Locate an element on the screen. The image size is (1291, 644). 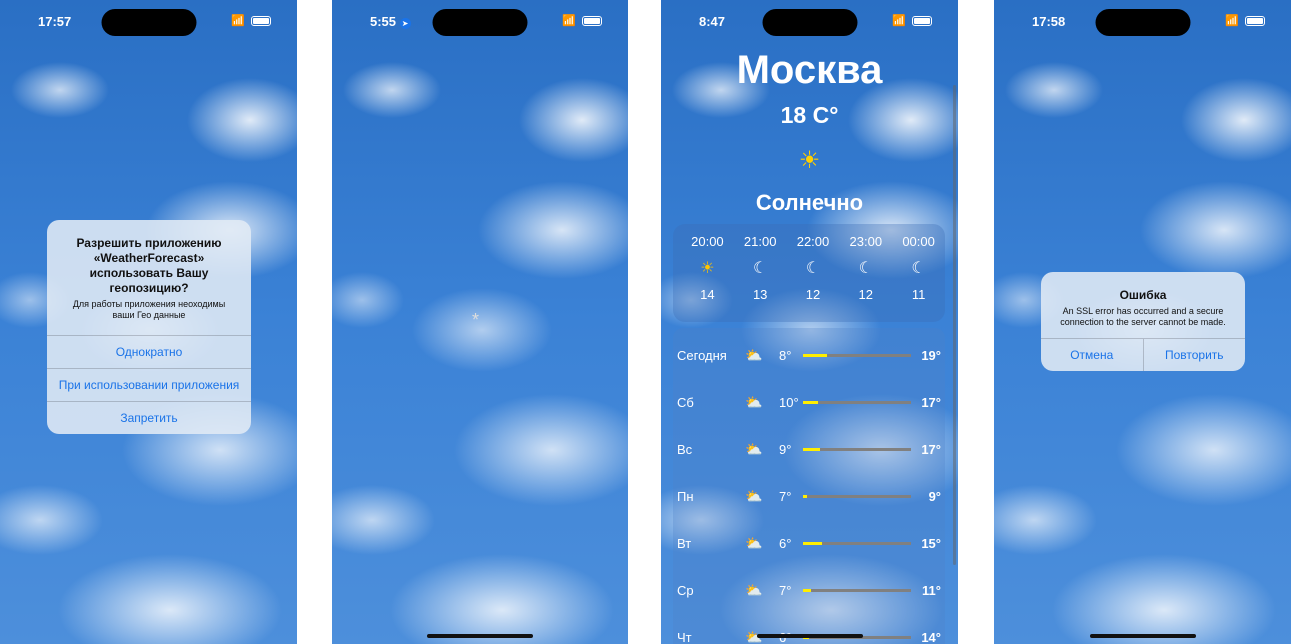
high-temp: 9° is located at coordinates (934, 496).